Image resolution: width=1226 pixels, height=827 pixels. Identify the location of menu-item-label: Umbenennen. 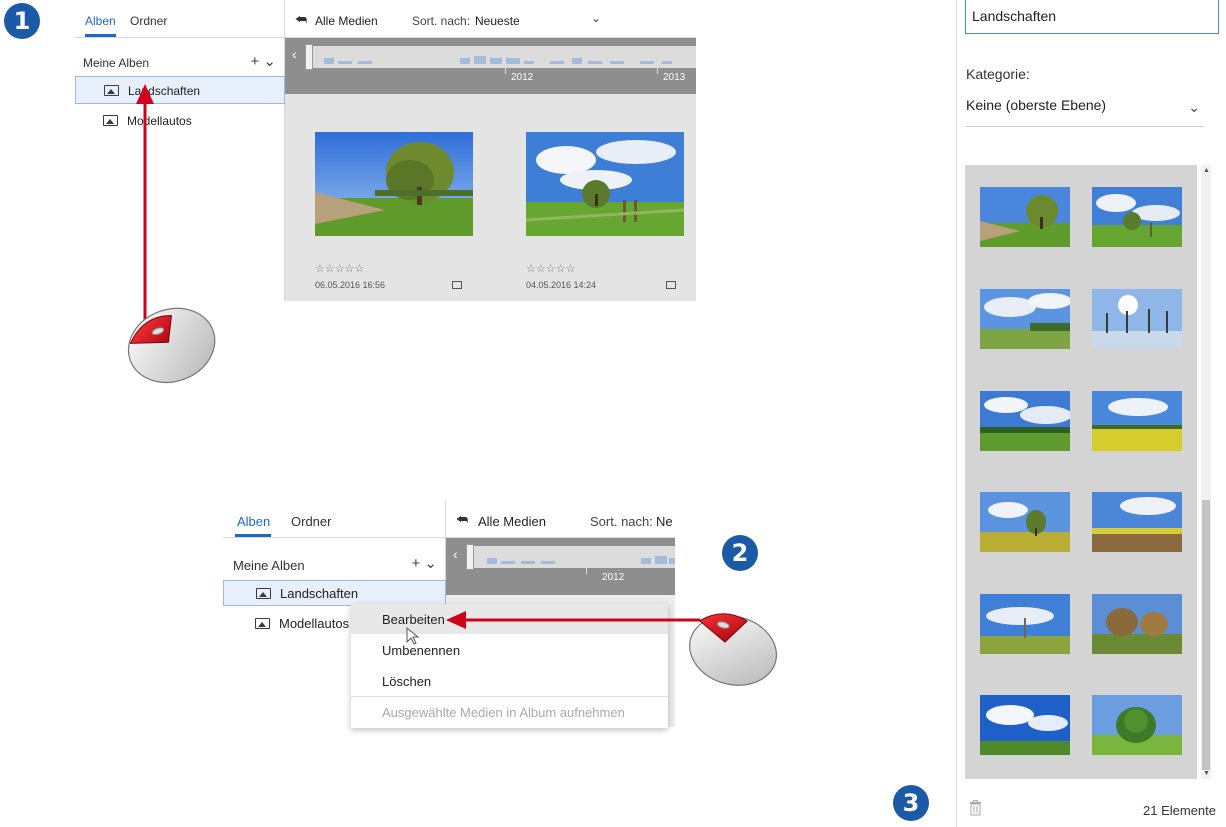
(421, 650).